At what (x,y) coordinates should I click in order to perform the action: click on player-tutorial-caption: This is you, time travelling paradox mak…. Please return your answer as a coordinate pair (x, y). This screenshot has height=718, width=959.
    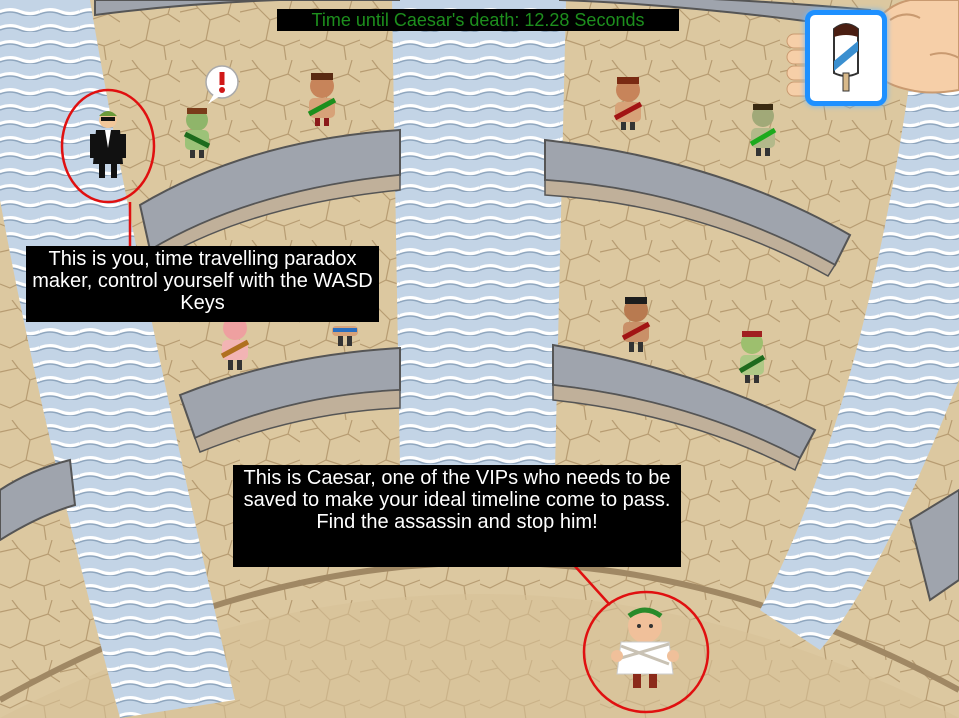
    Looking at the image, I should click on (202, 284).